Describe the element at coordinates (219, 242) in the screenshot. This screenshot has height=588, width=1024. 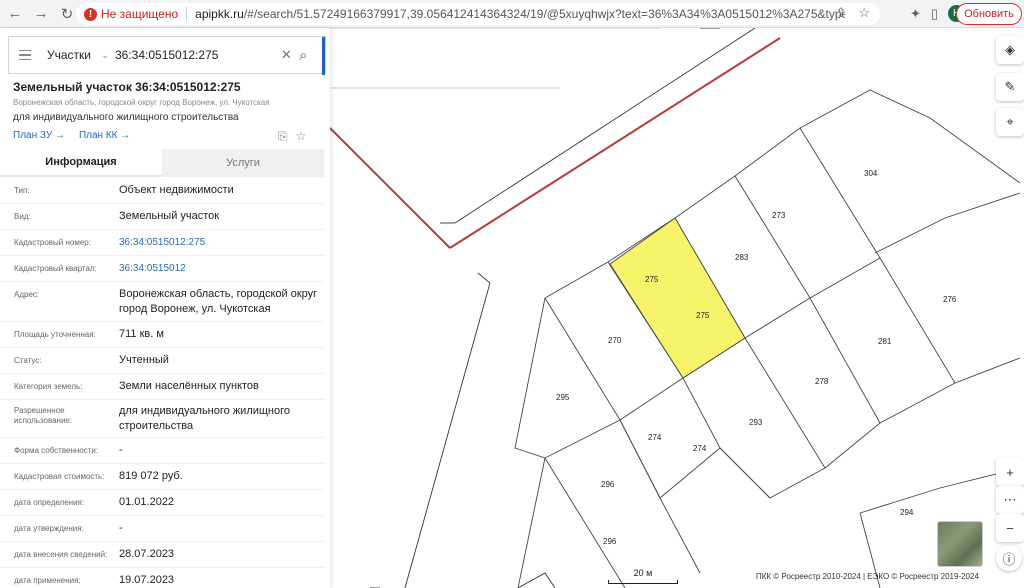
I see `cadastral-number-link: 36:34:0515012:275` at that location.